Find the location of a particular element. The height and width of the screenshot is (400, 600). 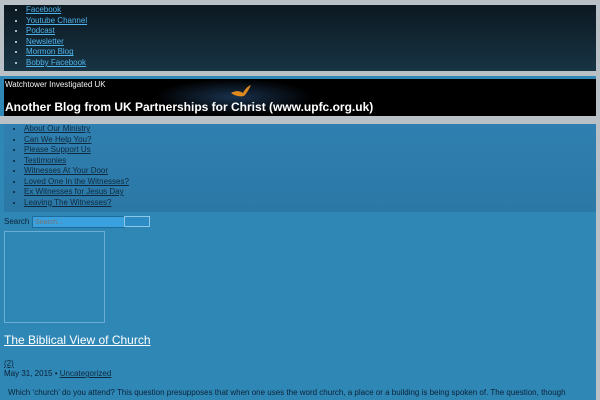

comments-link: (2) is located at coordinates (9, 363).